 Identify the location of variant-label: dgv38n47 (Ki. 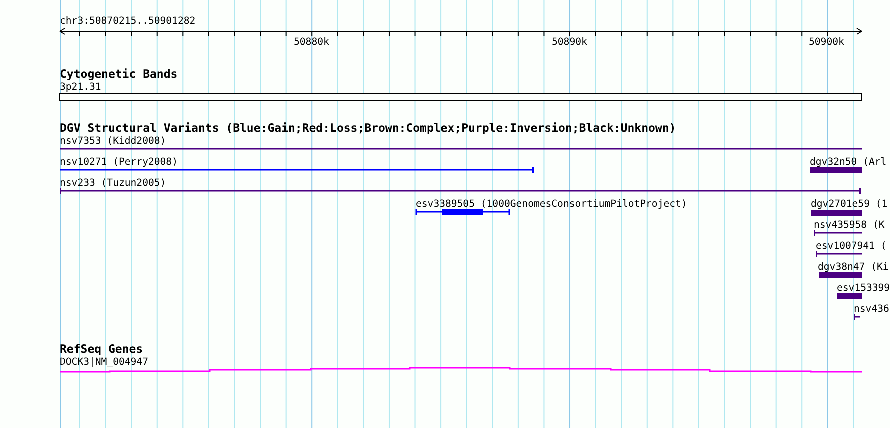
(853, 267).